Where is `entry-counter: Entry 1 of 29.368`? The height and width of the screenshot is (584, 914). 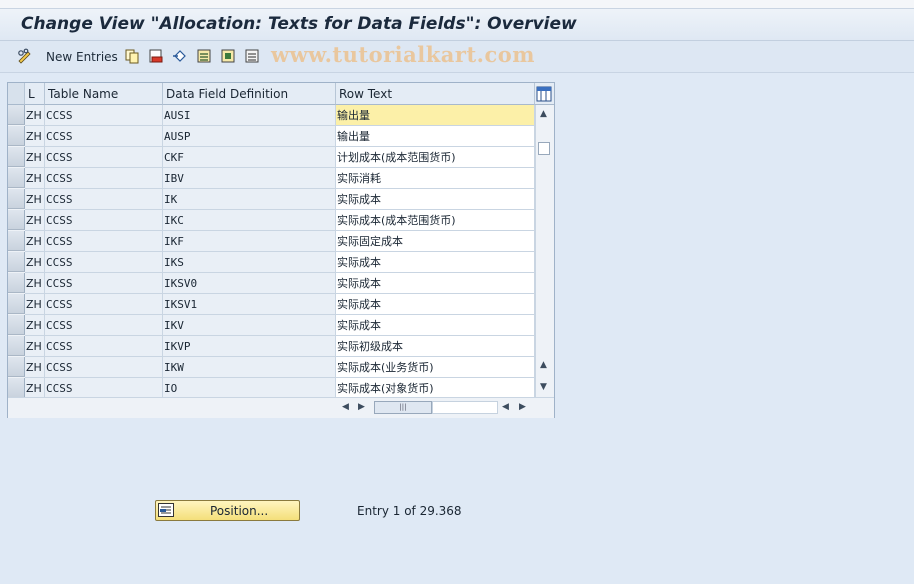 entry-counter: Entry 1 of 29.368 is located at coordinates (409, 511).